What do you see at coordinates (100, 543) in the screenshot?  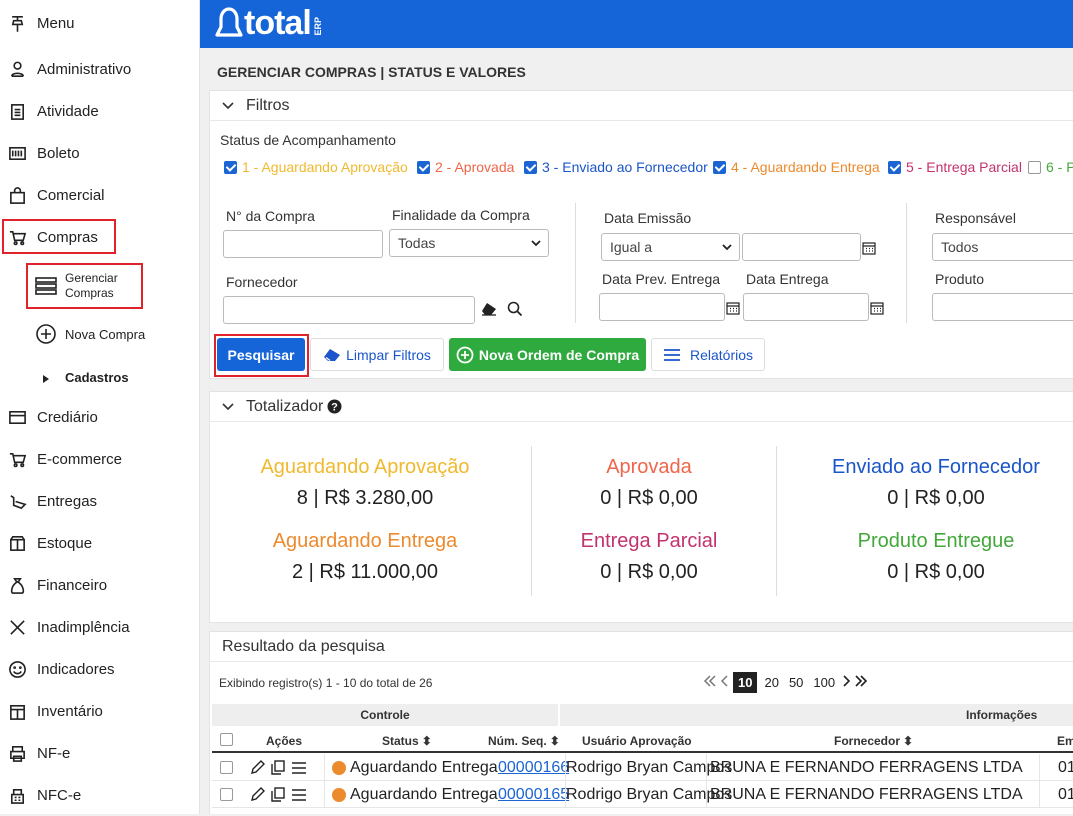 I see `sidebar-item-estoque: Estoque` at bounding box center [100, 543].